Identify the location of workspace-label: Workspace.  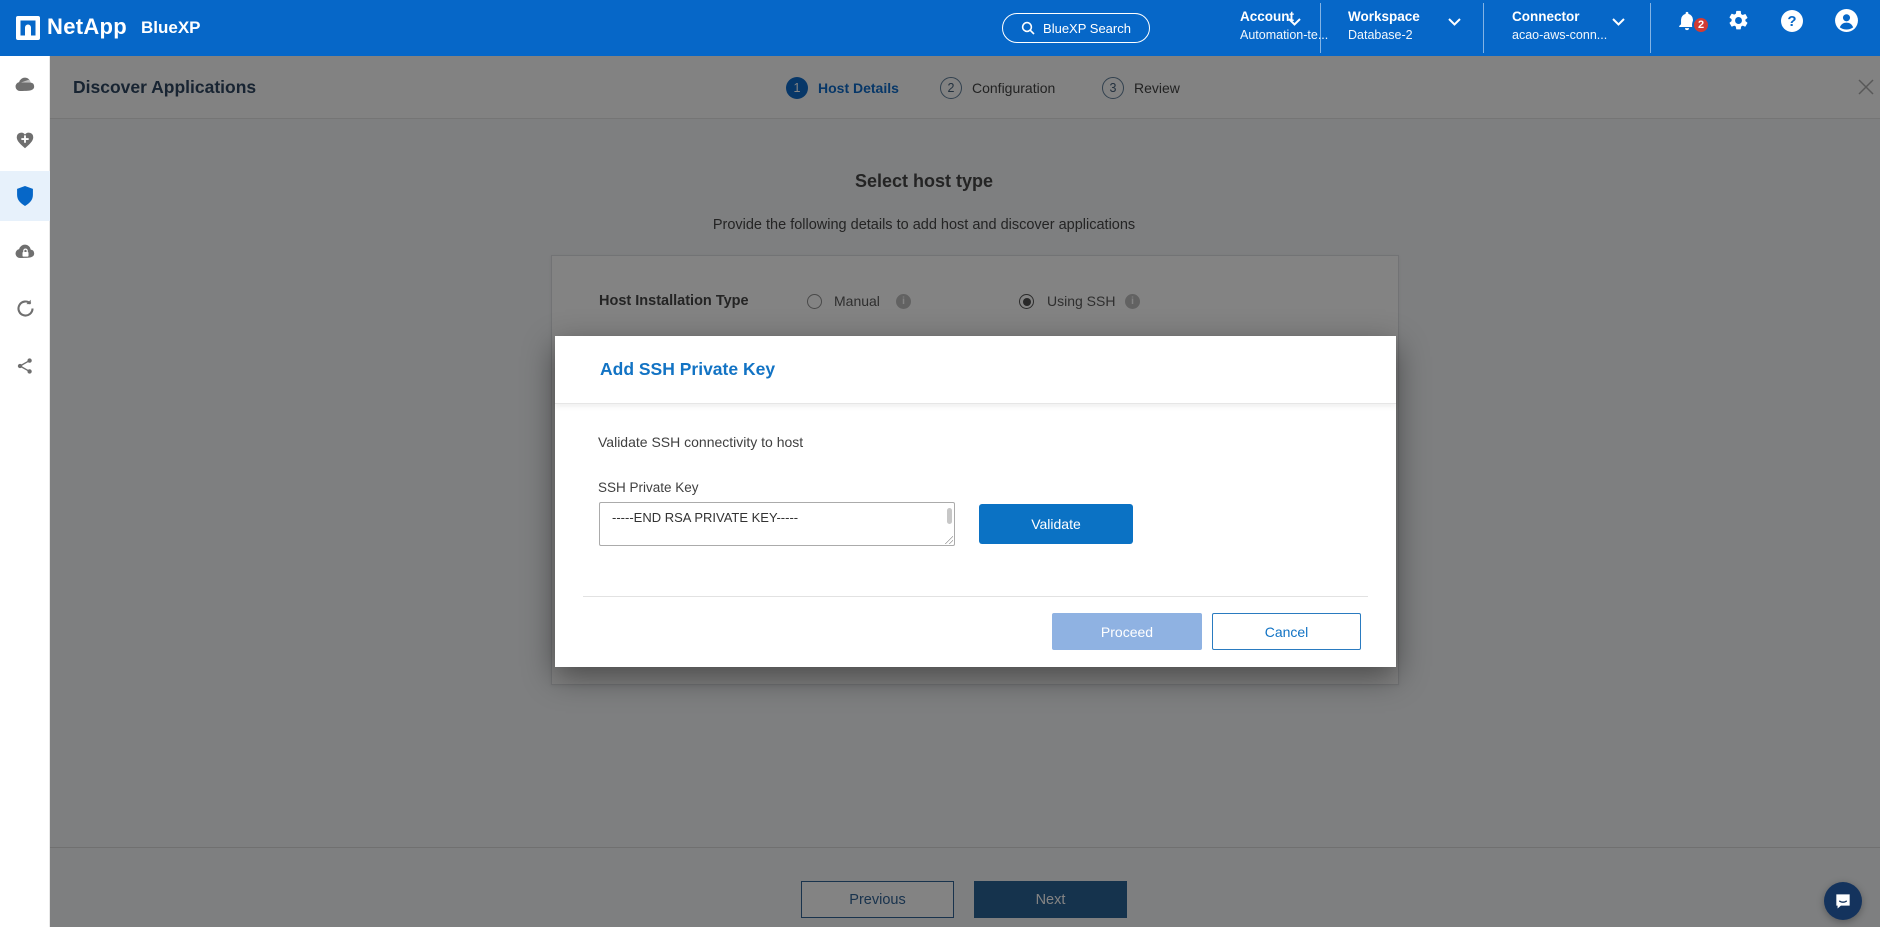
(1384, 16).